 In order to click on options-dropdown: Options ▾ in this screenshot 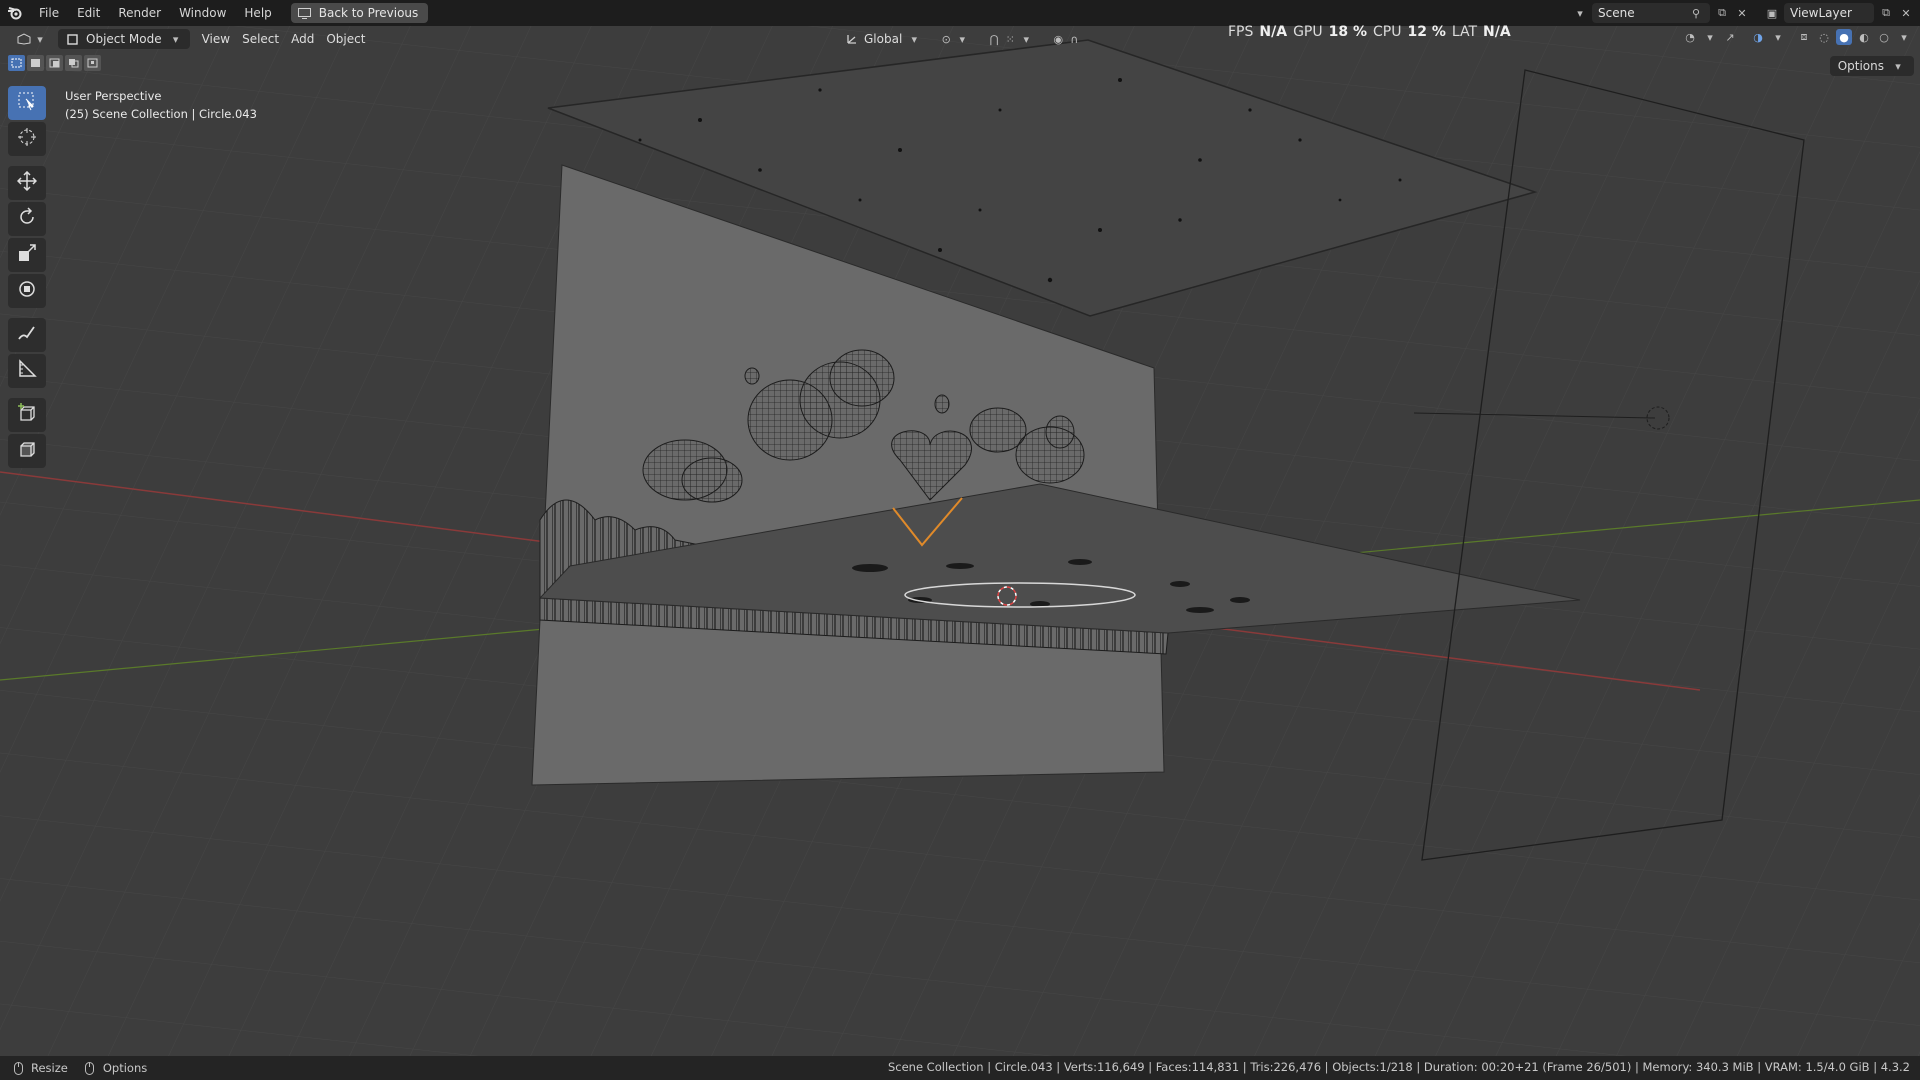, I will do `click(1871, 66)`.